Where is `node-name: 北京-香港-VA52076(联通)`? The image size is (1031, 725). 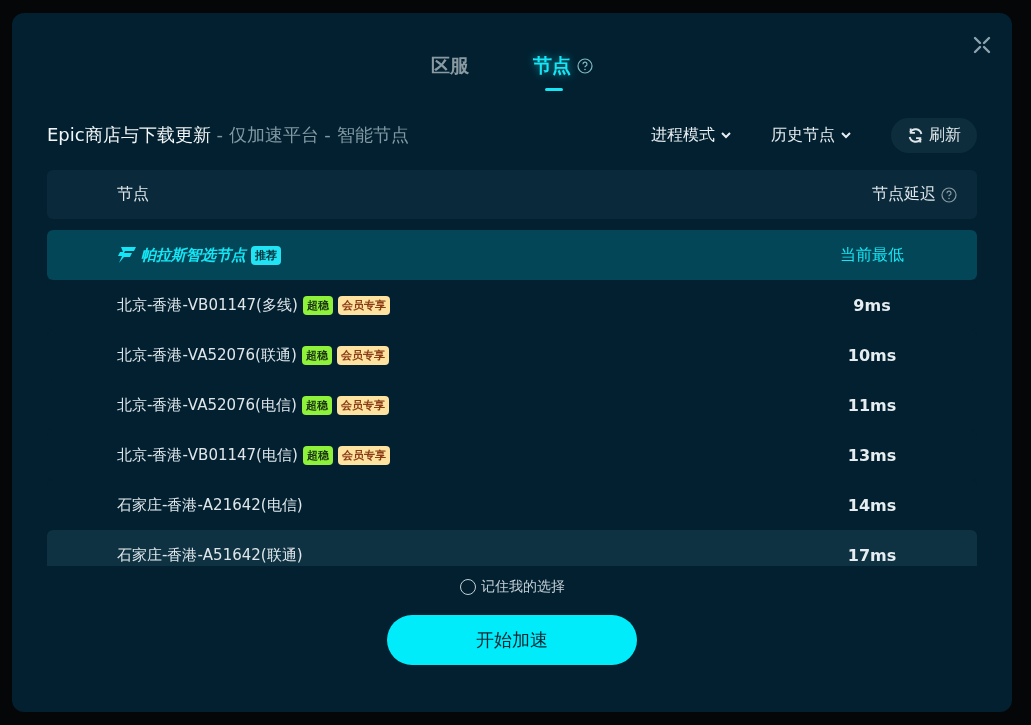 node-name: 北京-香港-VA52076(联通) is located at coordinates (207, 355).